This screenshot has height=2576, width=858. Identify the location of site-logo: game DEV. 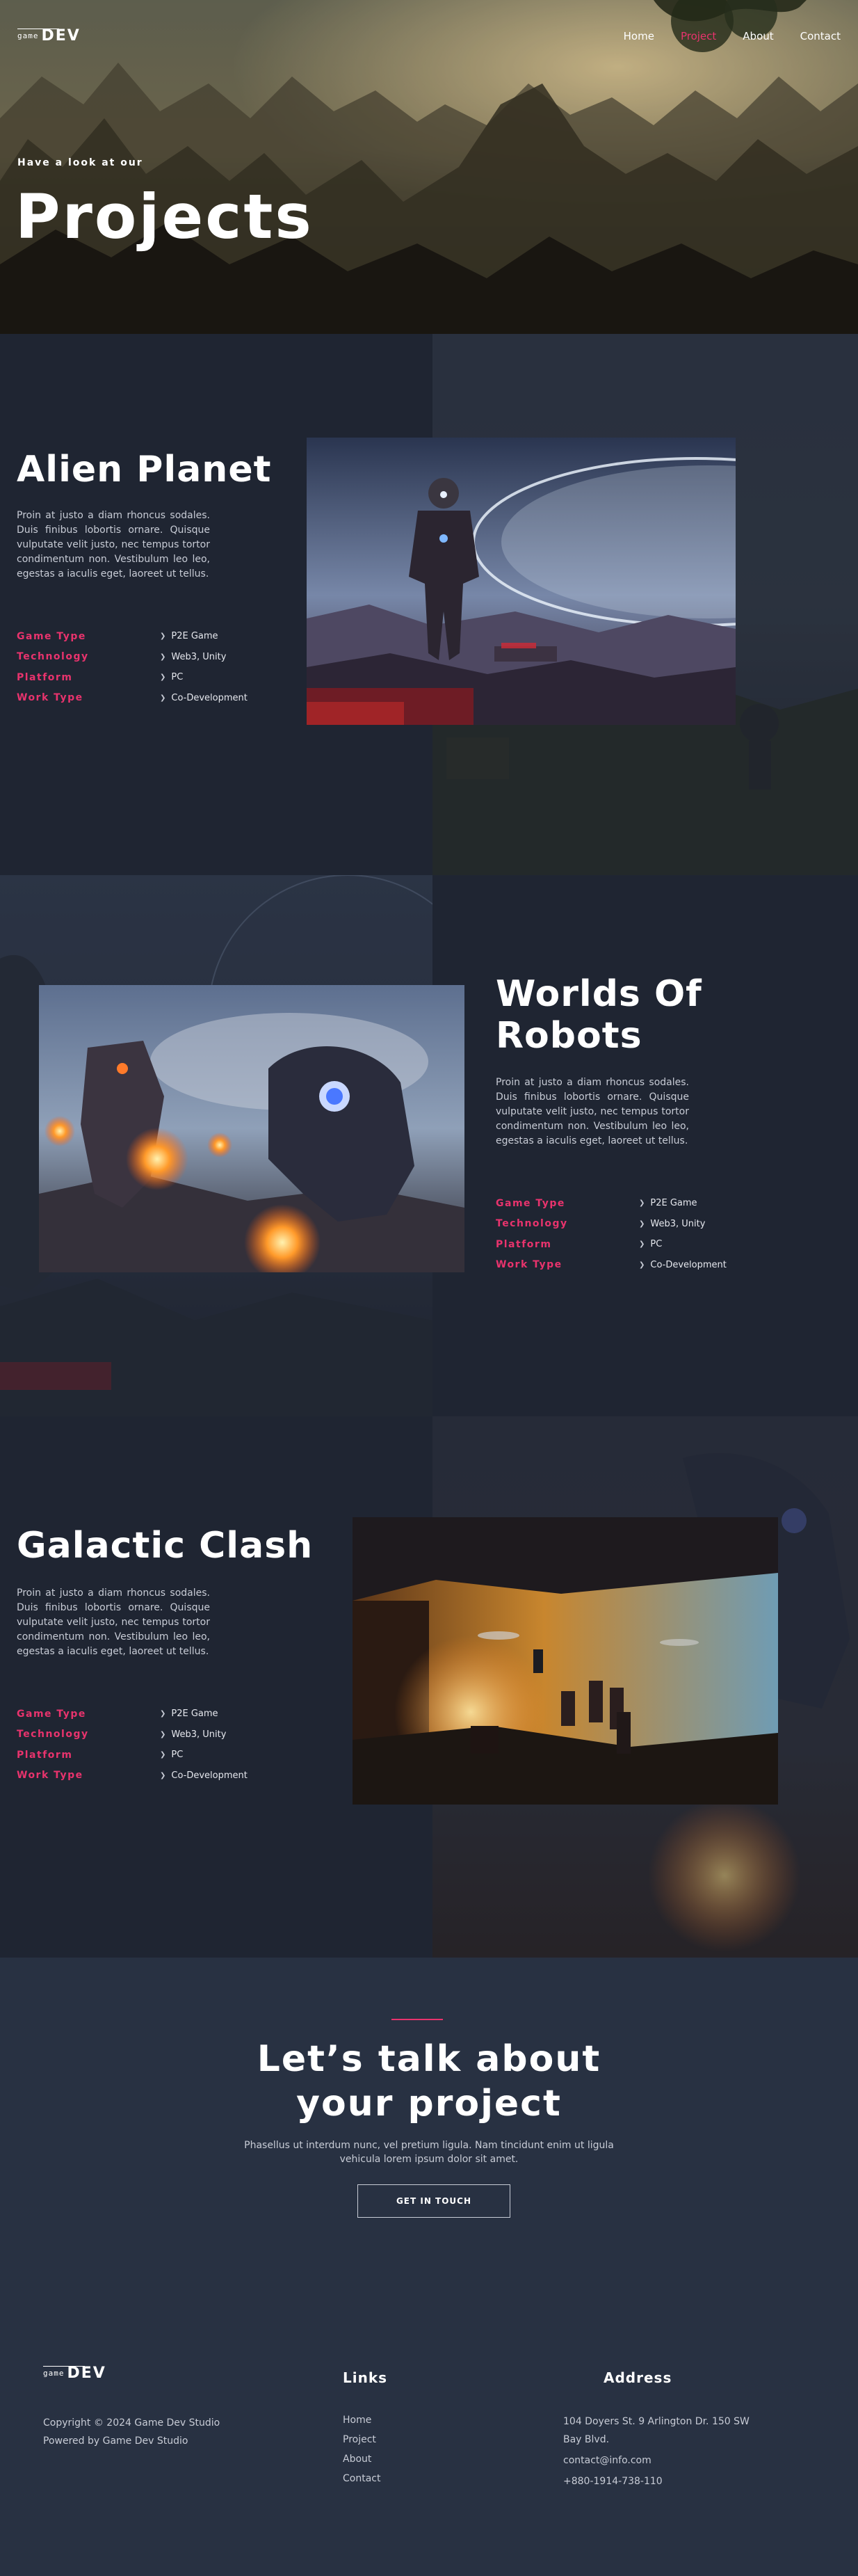
(49, 35).